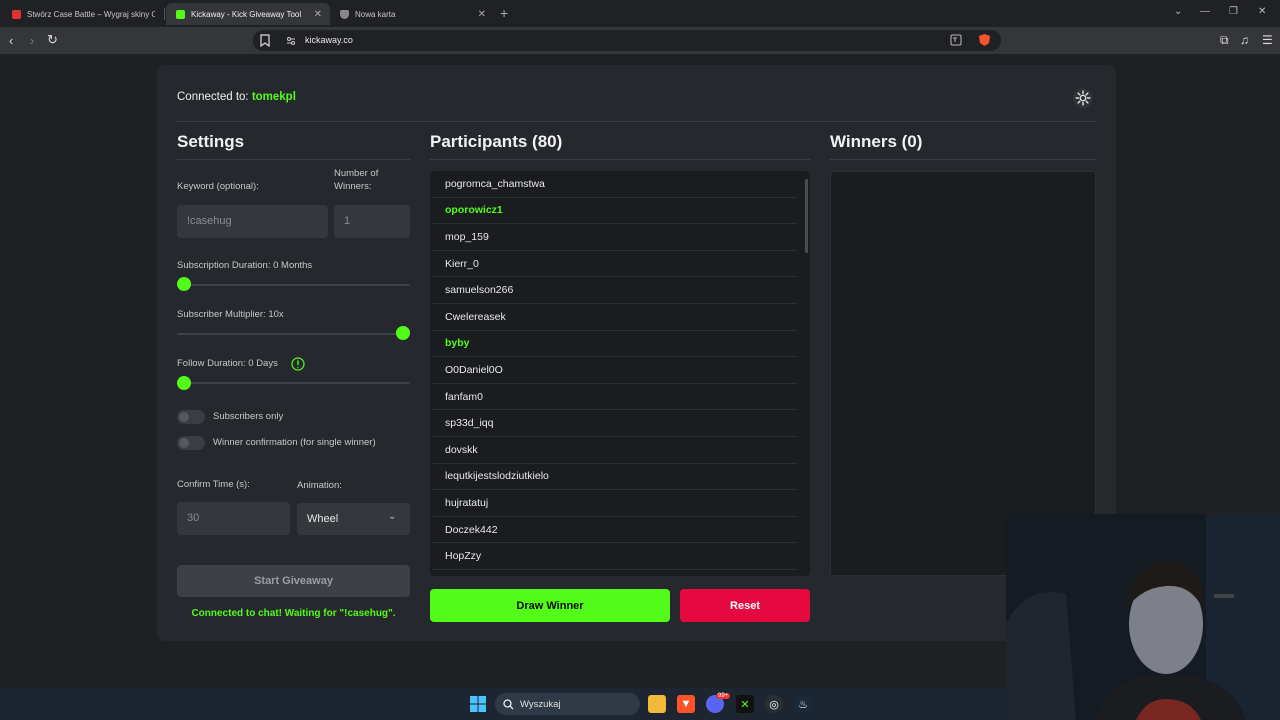 The image size is (1280, 720). I want to click on participant-row: fanfam0, so click(614, 397).